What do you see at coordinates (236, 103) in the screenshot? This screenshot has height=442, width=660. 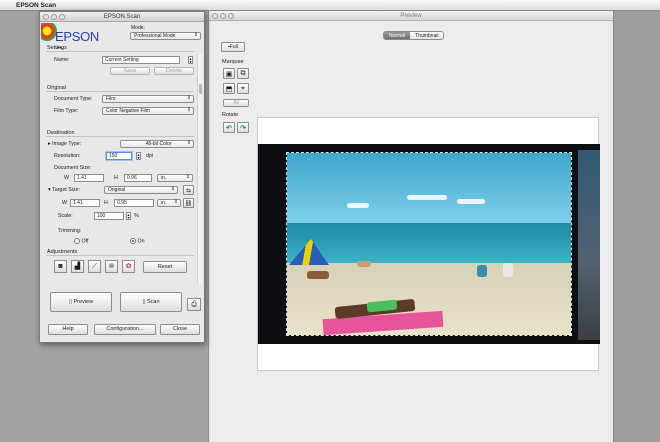 I see `all-button: All` at bounding box center [236, 103].